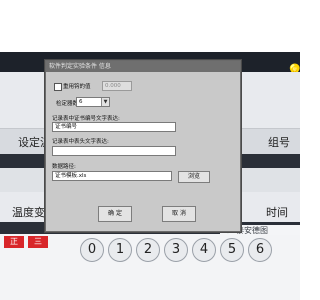  What do you see at coordinates (81, 102) in the screenshot?
I see `digits-select-value: 6` at bounding box center [81, 102].